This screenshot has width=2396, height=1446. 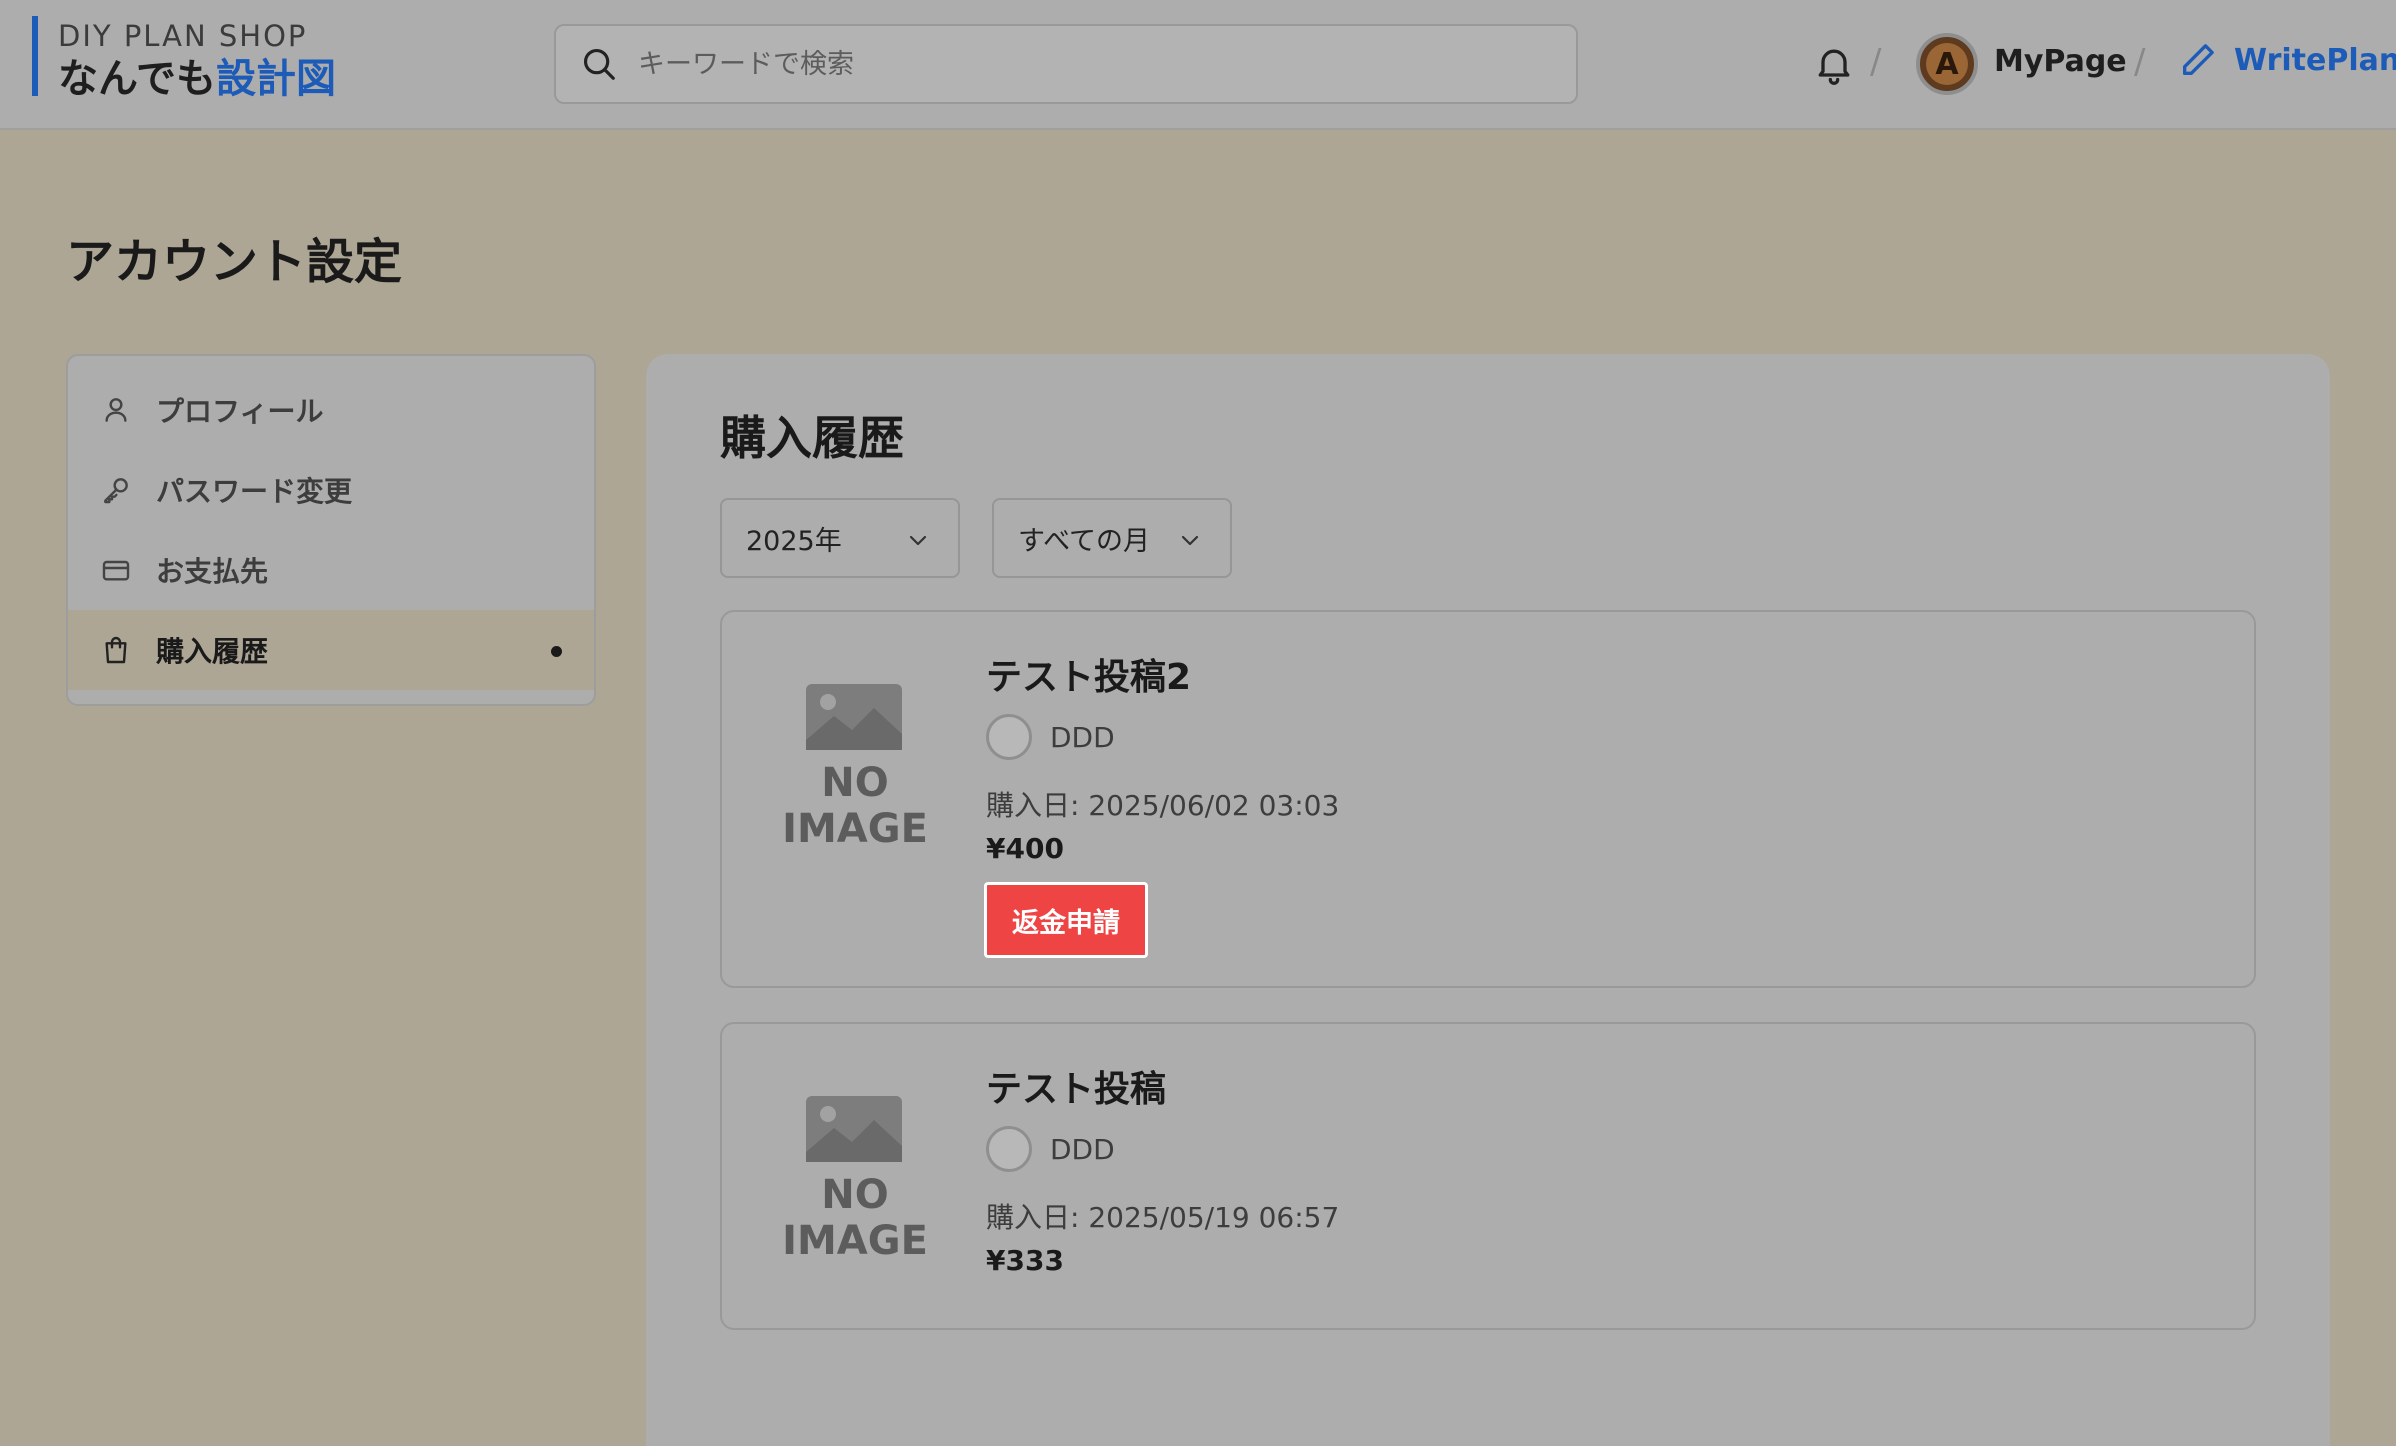 I want to click on purchase-price: ¥400, so click(x=1025, y=848).